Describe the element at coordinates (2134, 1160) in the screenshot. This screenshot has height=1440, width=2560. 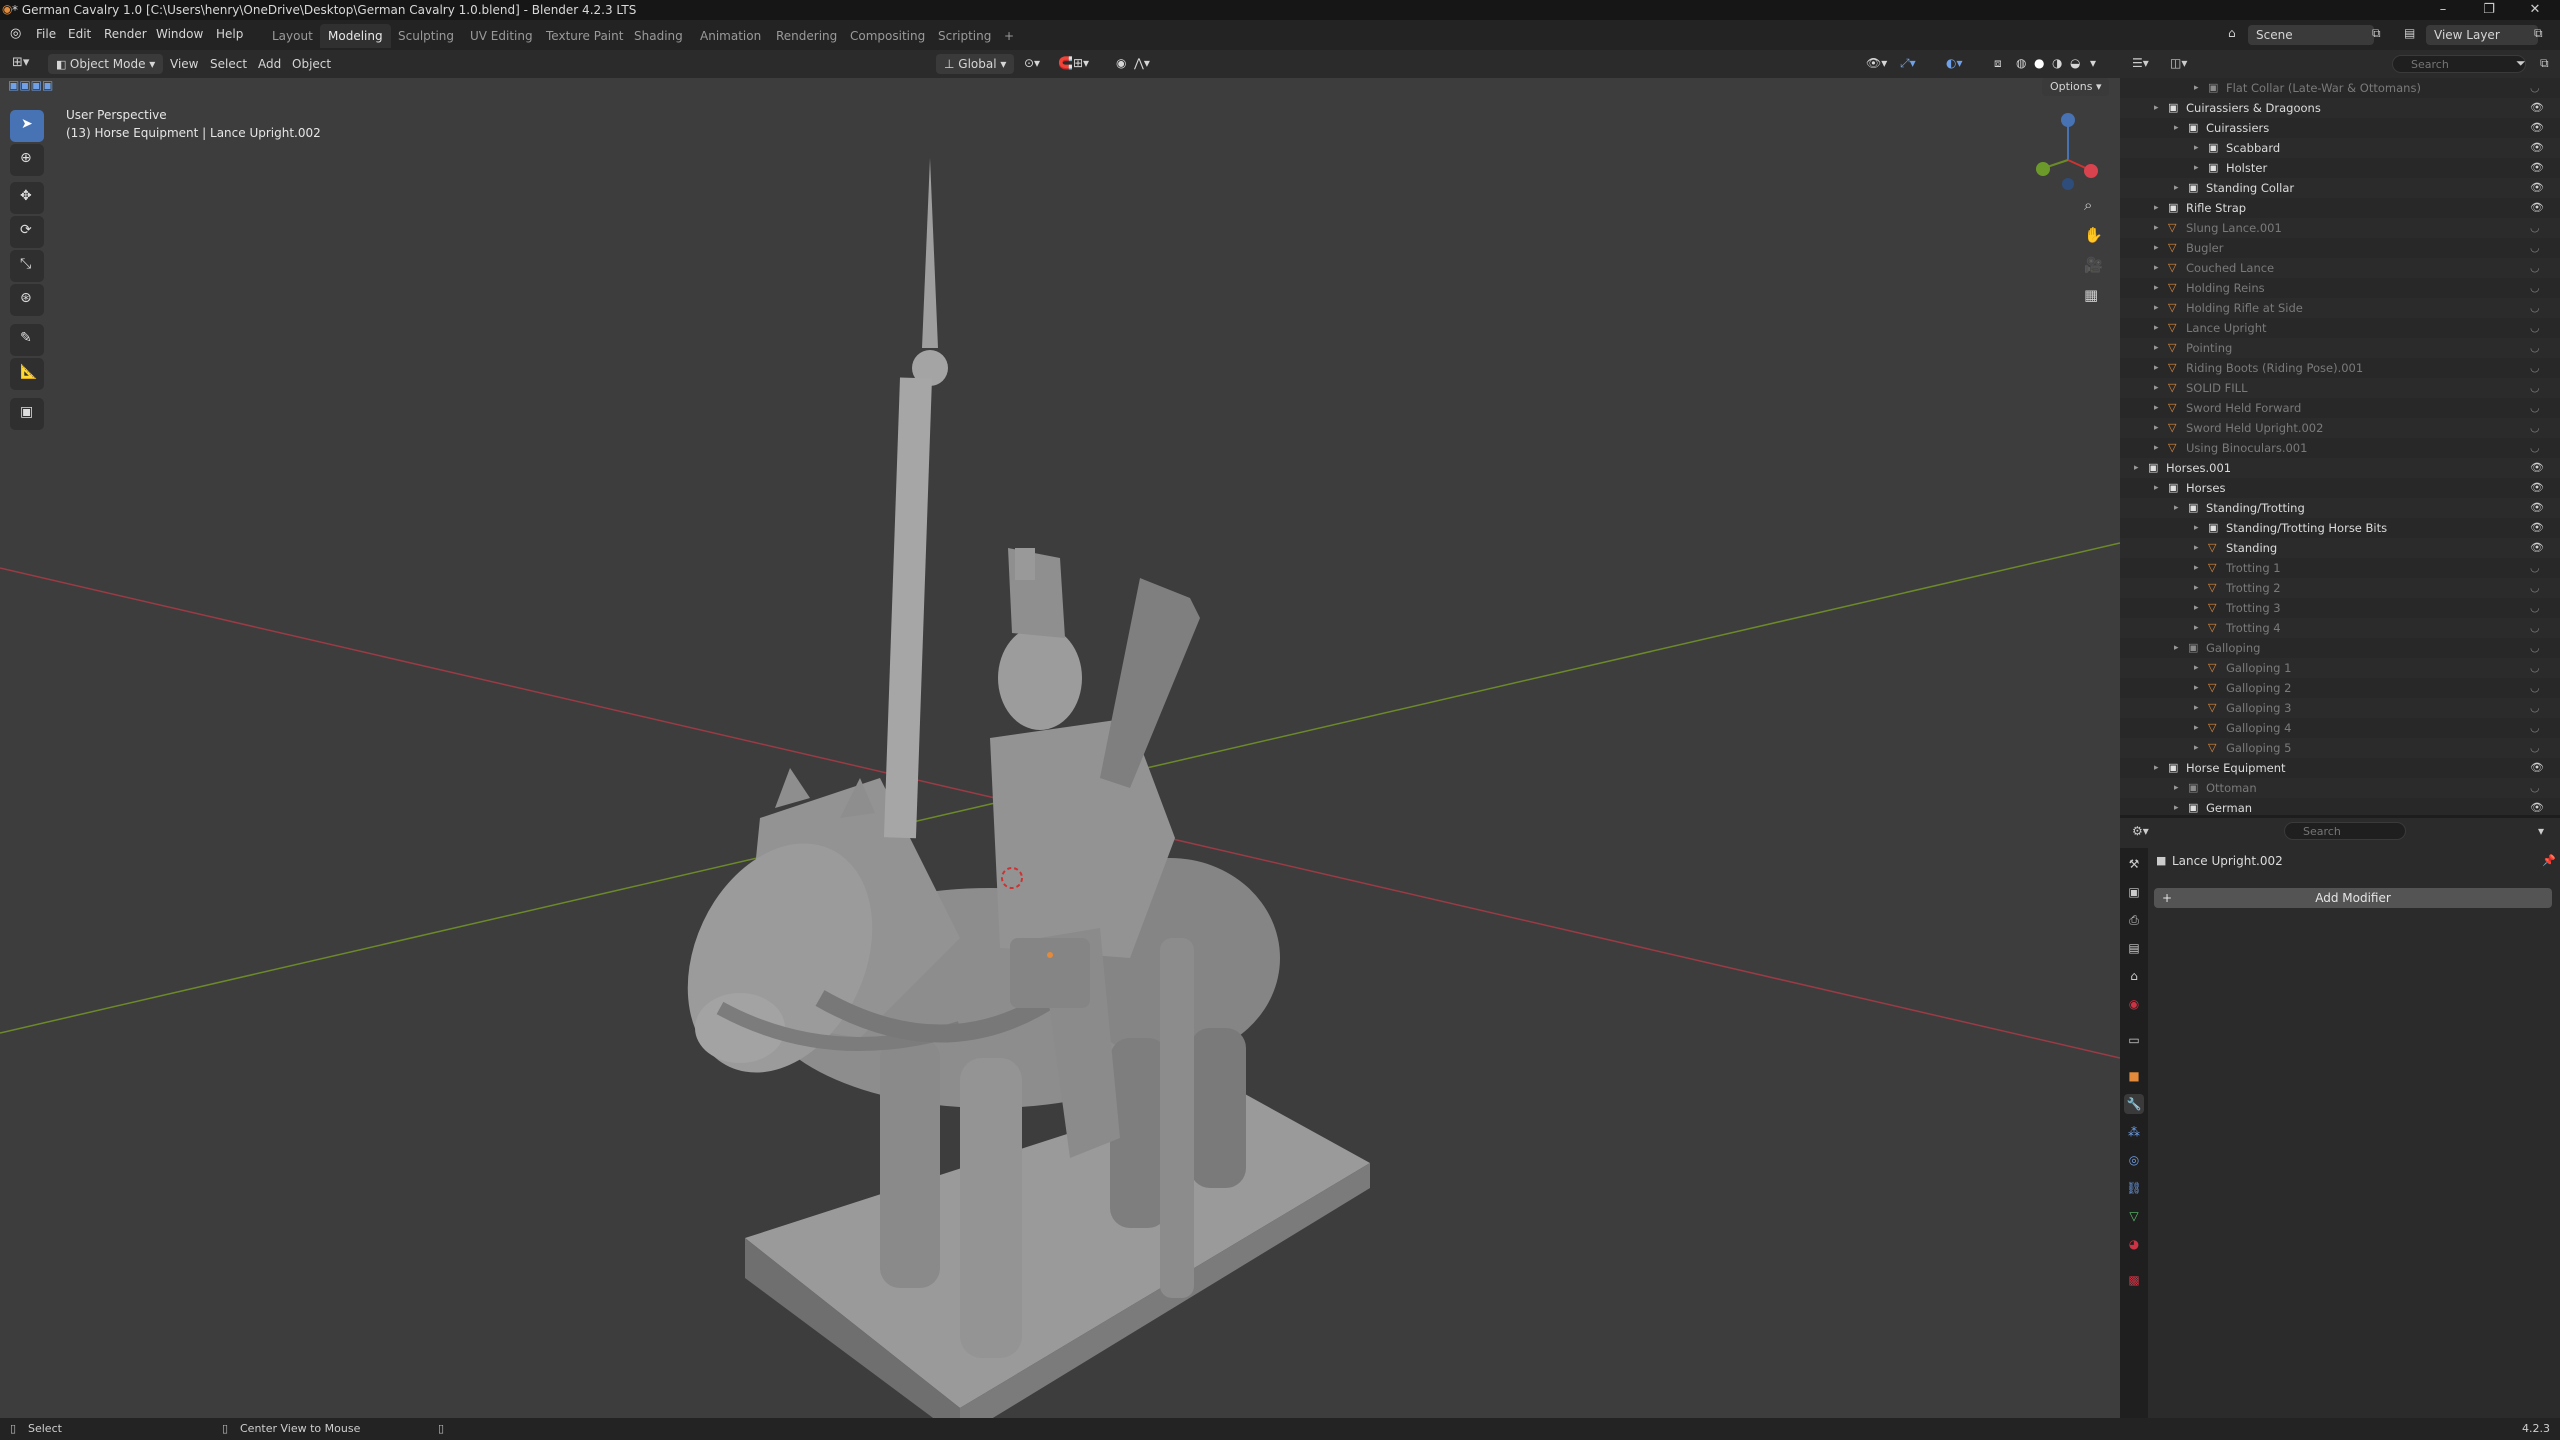
I see `physics-tab-icon: ◎` at that location.